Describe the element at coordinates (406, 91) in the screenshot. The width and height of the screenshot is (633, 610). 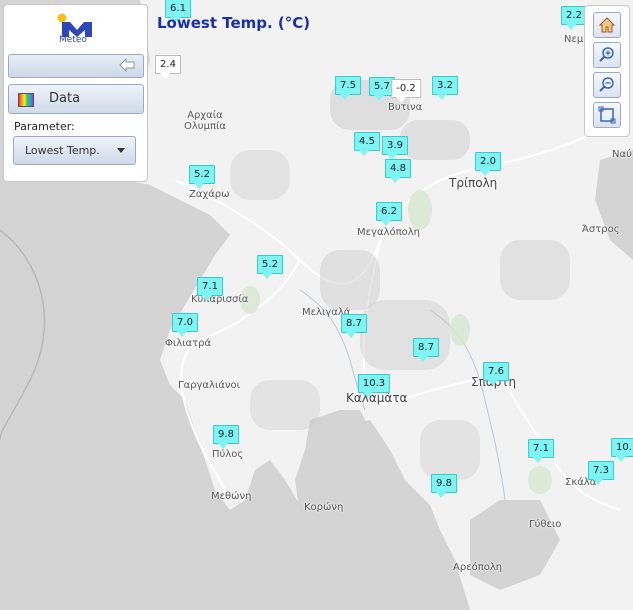
I see `station-marker: -0.2` at that location.